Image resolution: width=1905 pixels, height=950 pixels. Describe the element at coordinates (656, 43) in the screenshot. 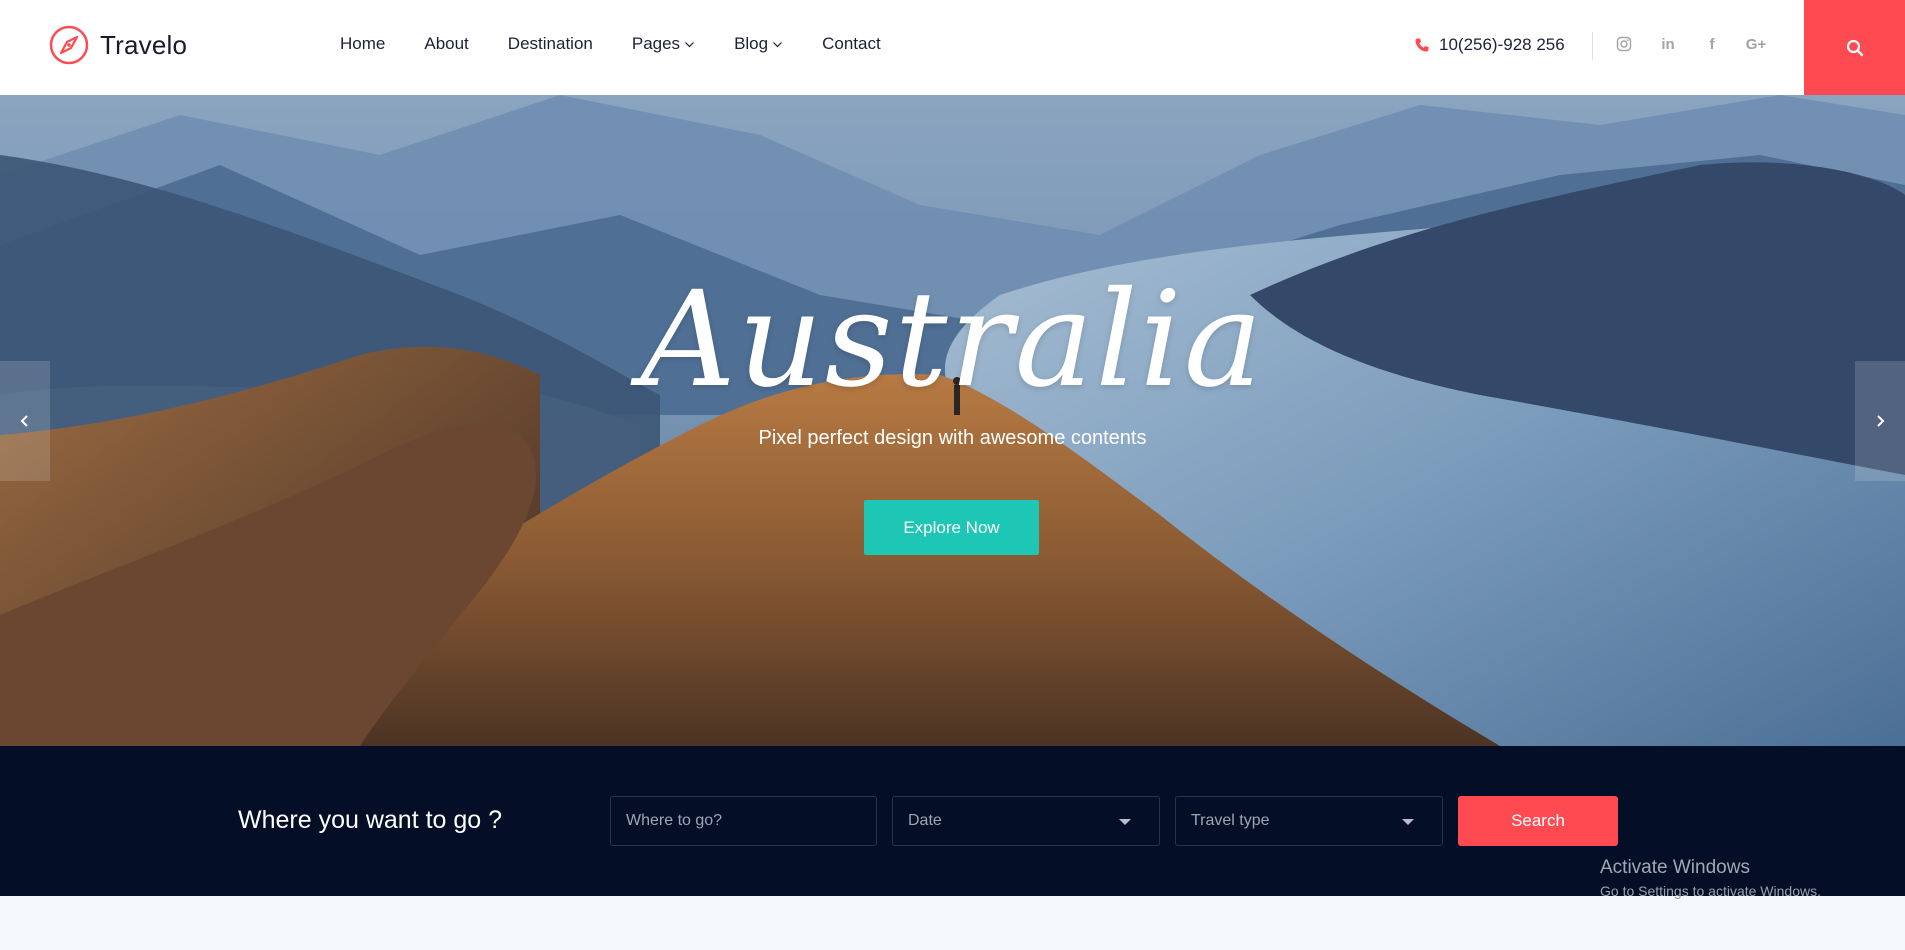

I see `nav-label: Pages` at that location.